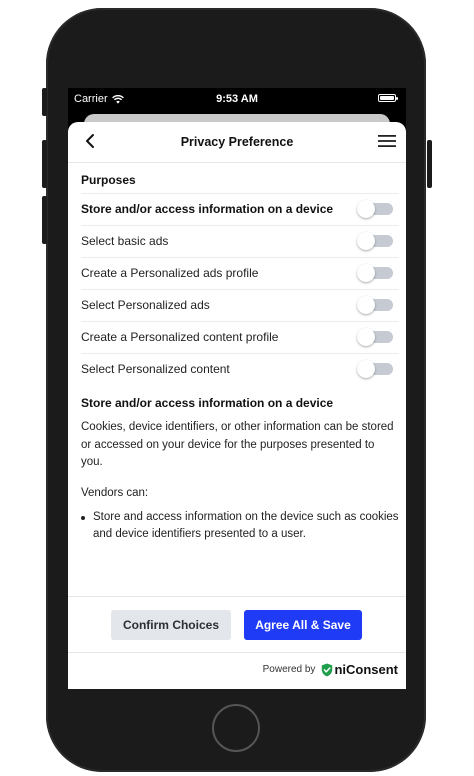 This screenshot has width=474, height=776. Describe the element at coordinates (44, 102) in the screenshot. I see `mute-switch` at that location.